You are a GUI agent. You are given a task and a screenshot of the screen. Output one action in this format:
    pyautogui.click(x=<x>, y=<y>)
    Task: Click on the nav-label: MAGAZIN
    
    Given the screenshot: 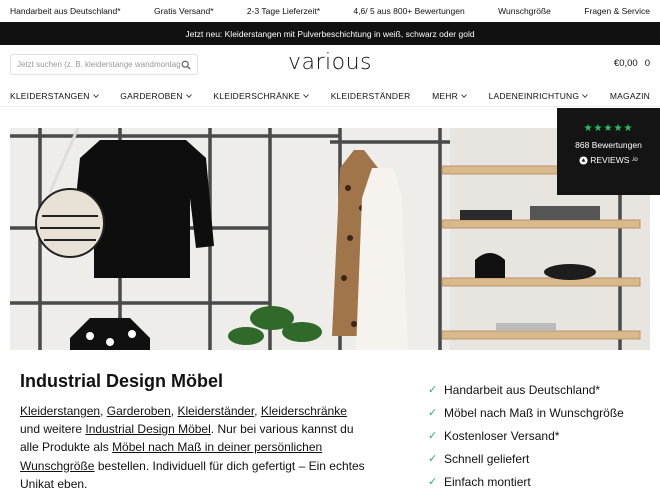 What is the action you would take?
    pyautogui.click(x=629, y=95)
    